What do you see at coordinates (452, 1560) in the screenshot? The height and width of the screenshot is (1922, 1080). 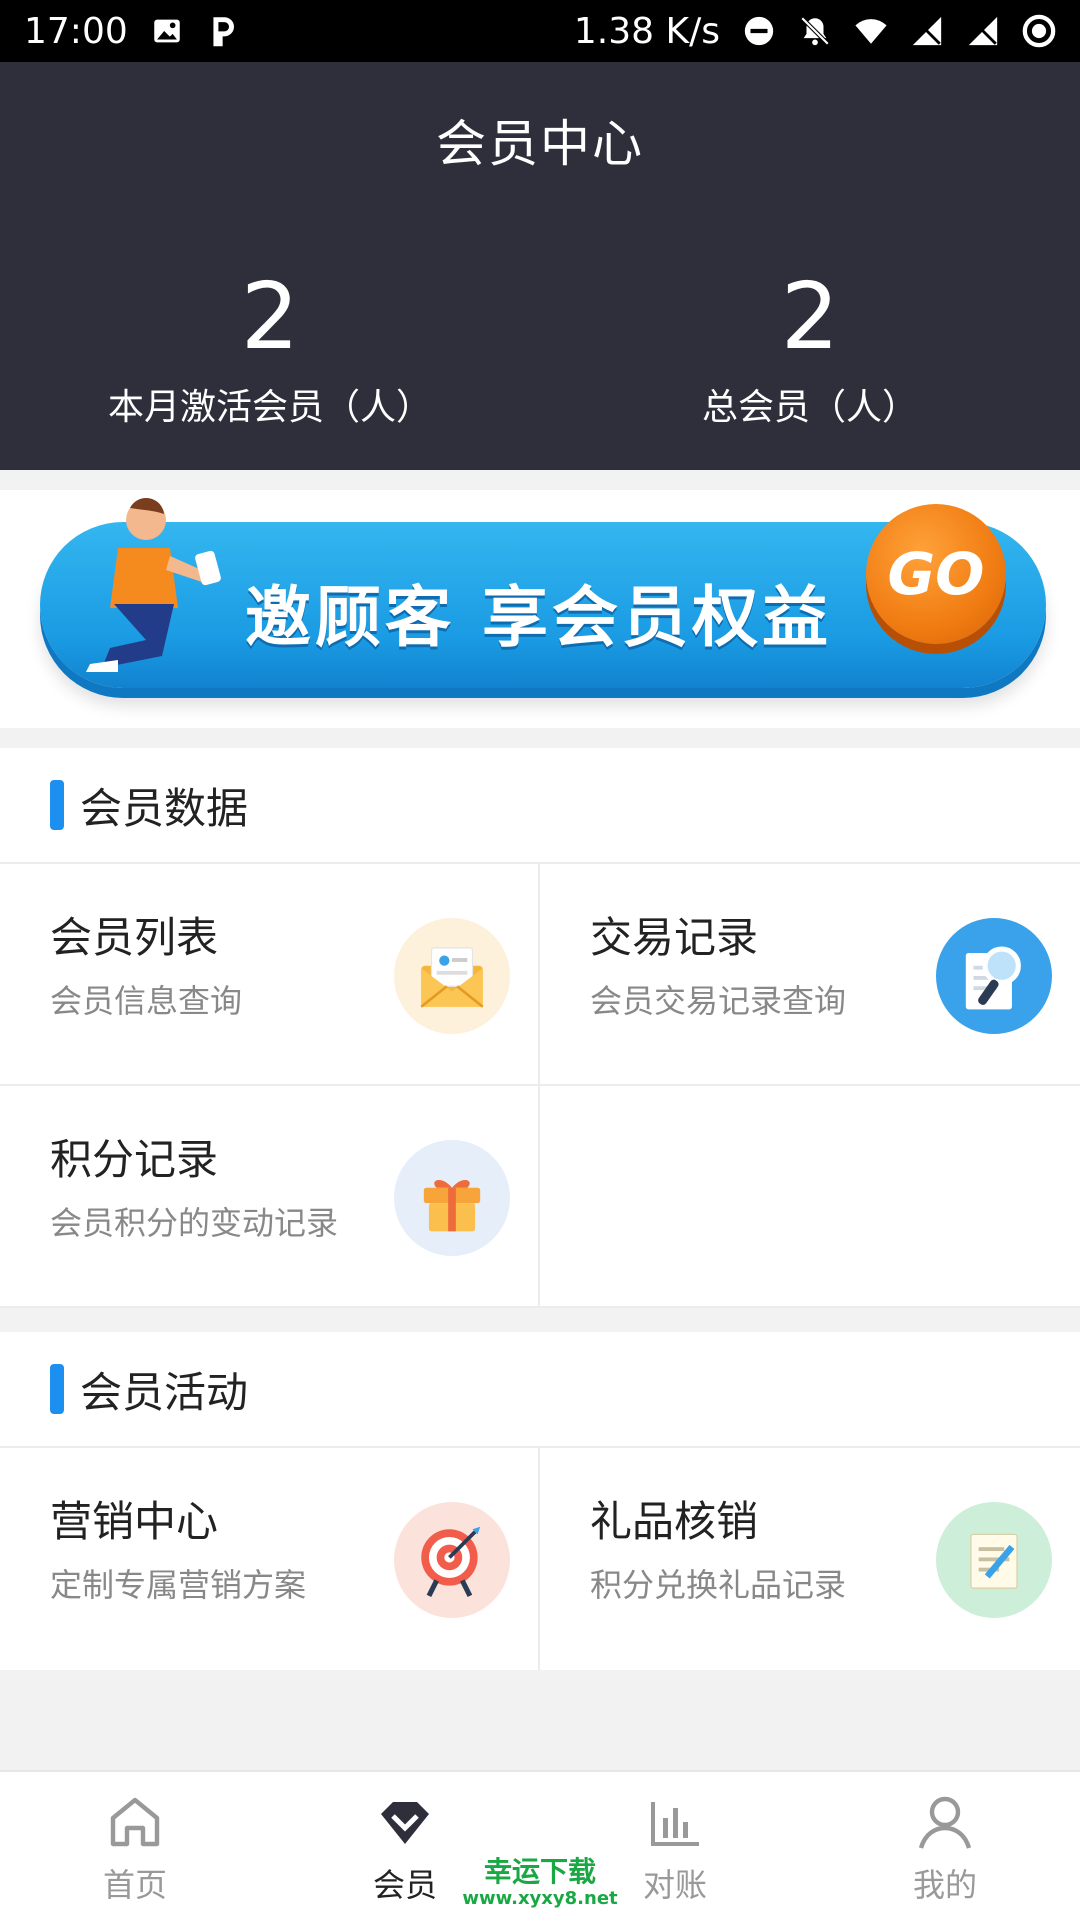 I see `target-icon` at bounding box center [452, 1560].